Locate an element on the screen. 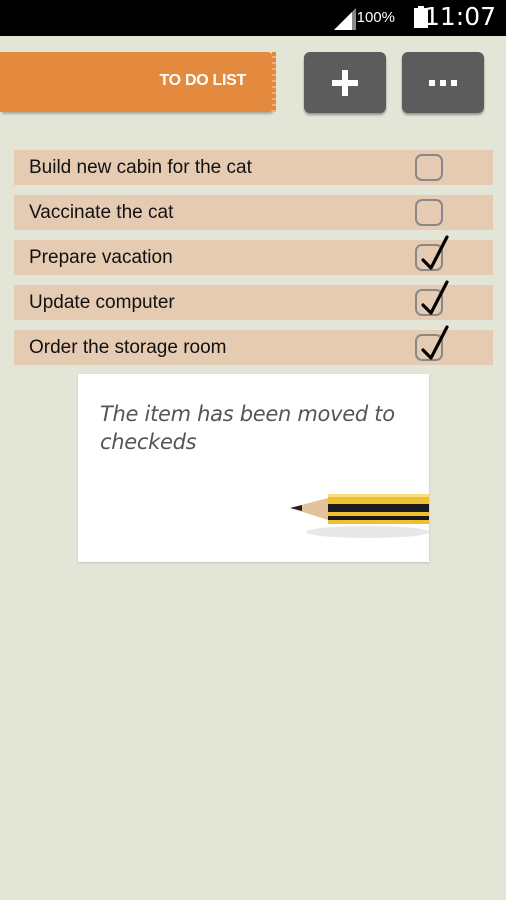  toast-text: The item has been moved to checkeds is located at coordinates (247, 428).